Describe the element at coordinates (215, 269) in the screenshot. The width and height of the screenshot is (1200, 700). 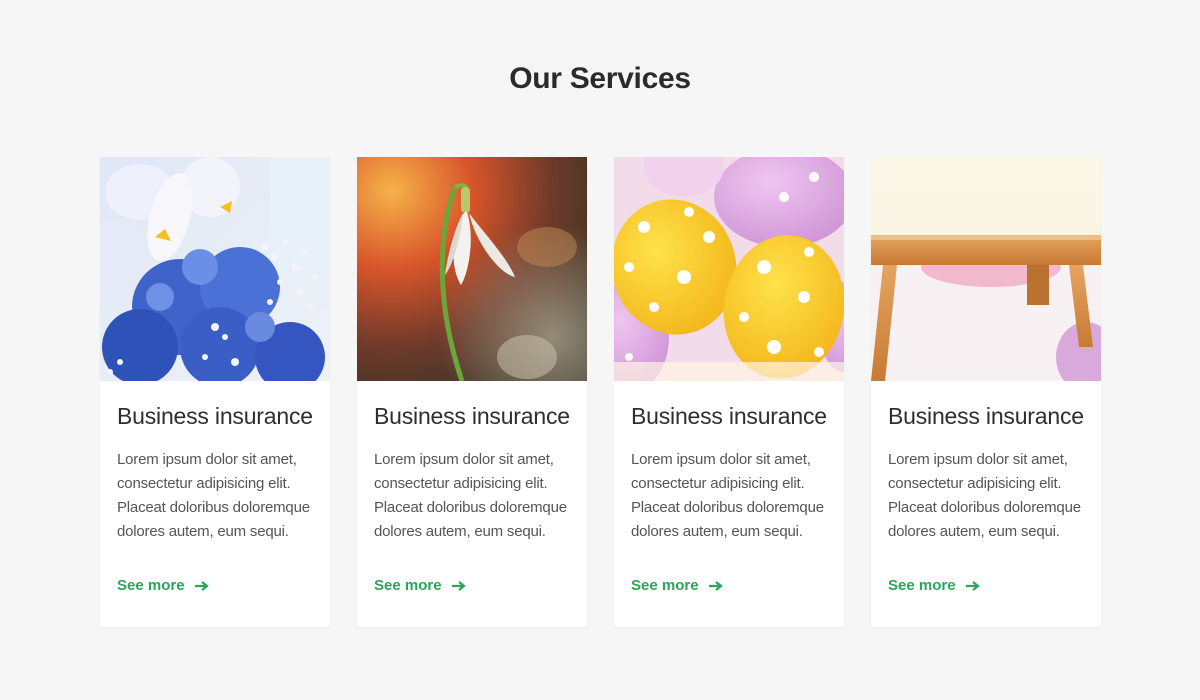
I see `blue-iris-flowers-photo` at that location.